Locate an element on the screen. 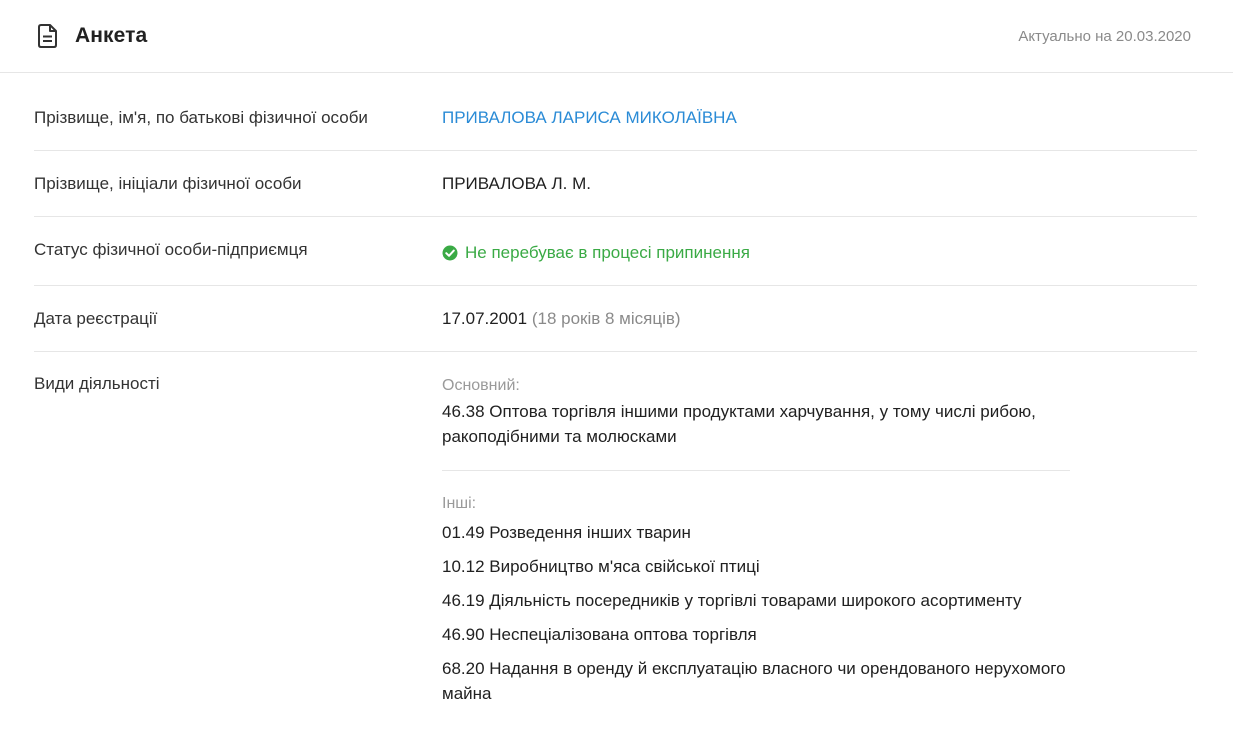  divider is located at coordinates (756, 470).